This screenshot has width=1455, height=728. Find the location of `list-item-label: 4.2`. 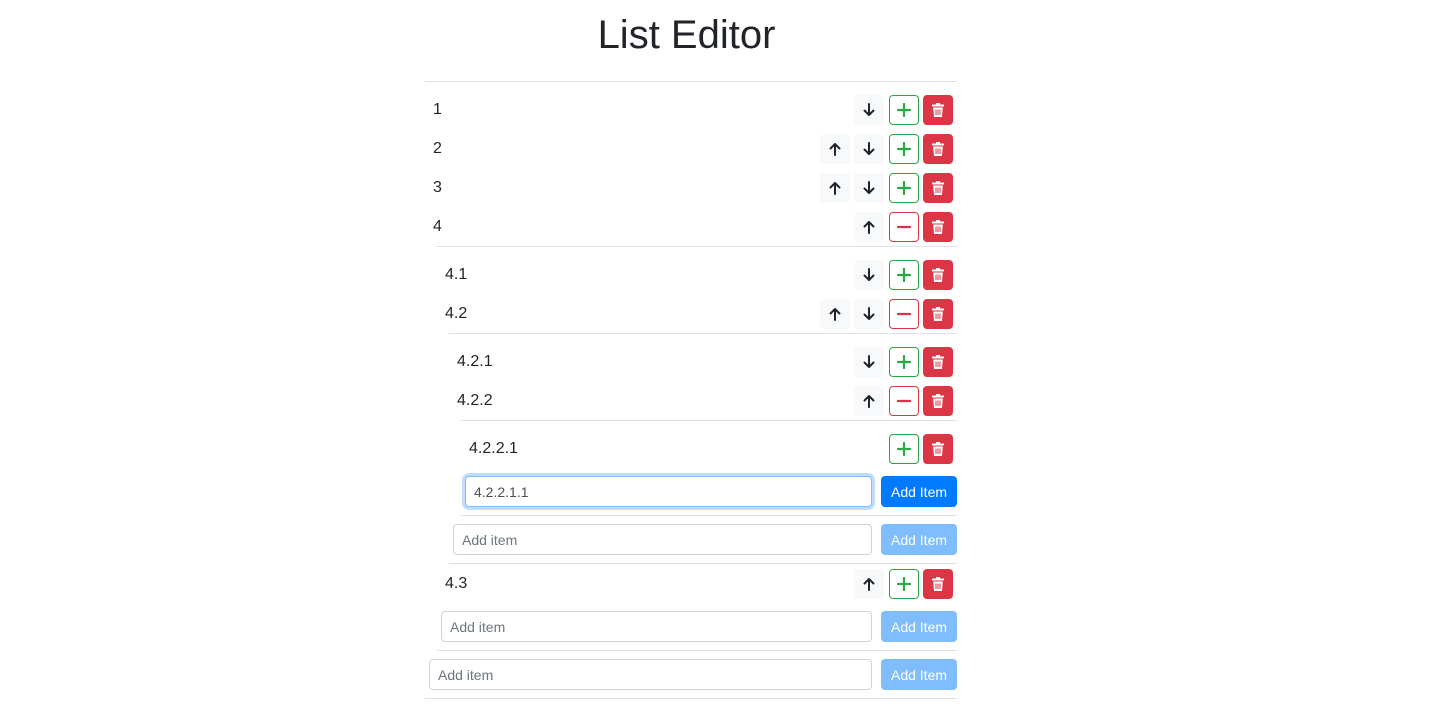

list-item-label: 4.2 is located at coordinates (456, 313).